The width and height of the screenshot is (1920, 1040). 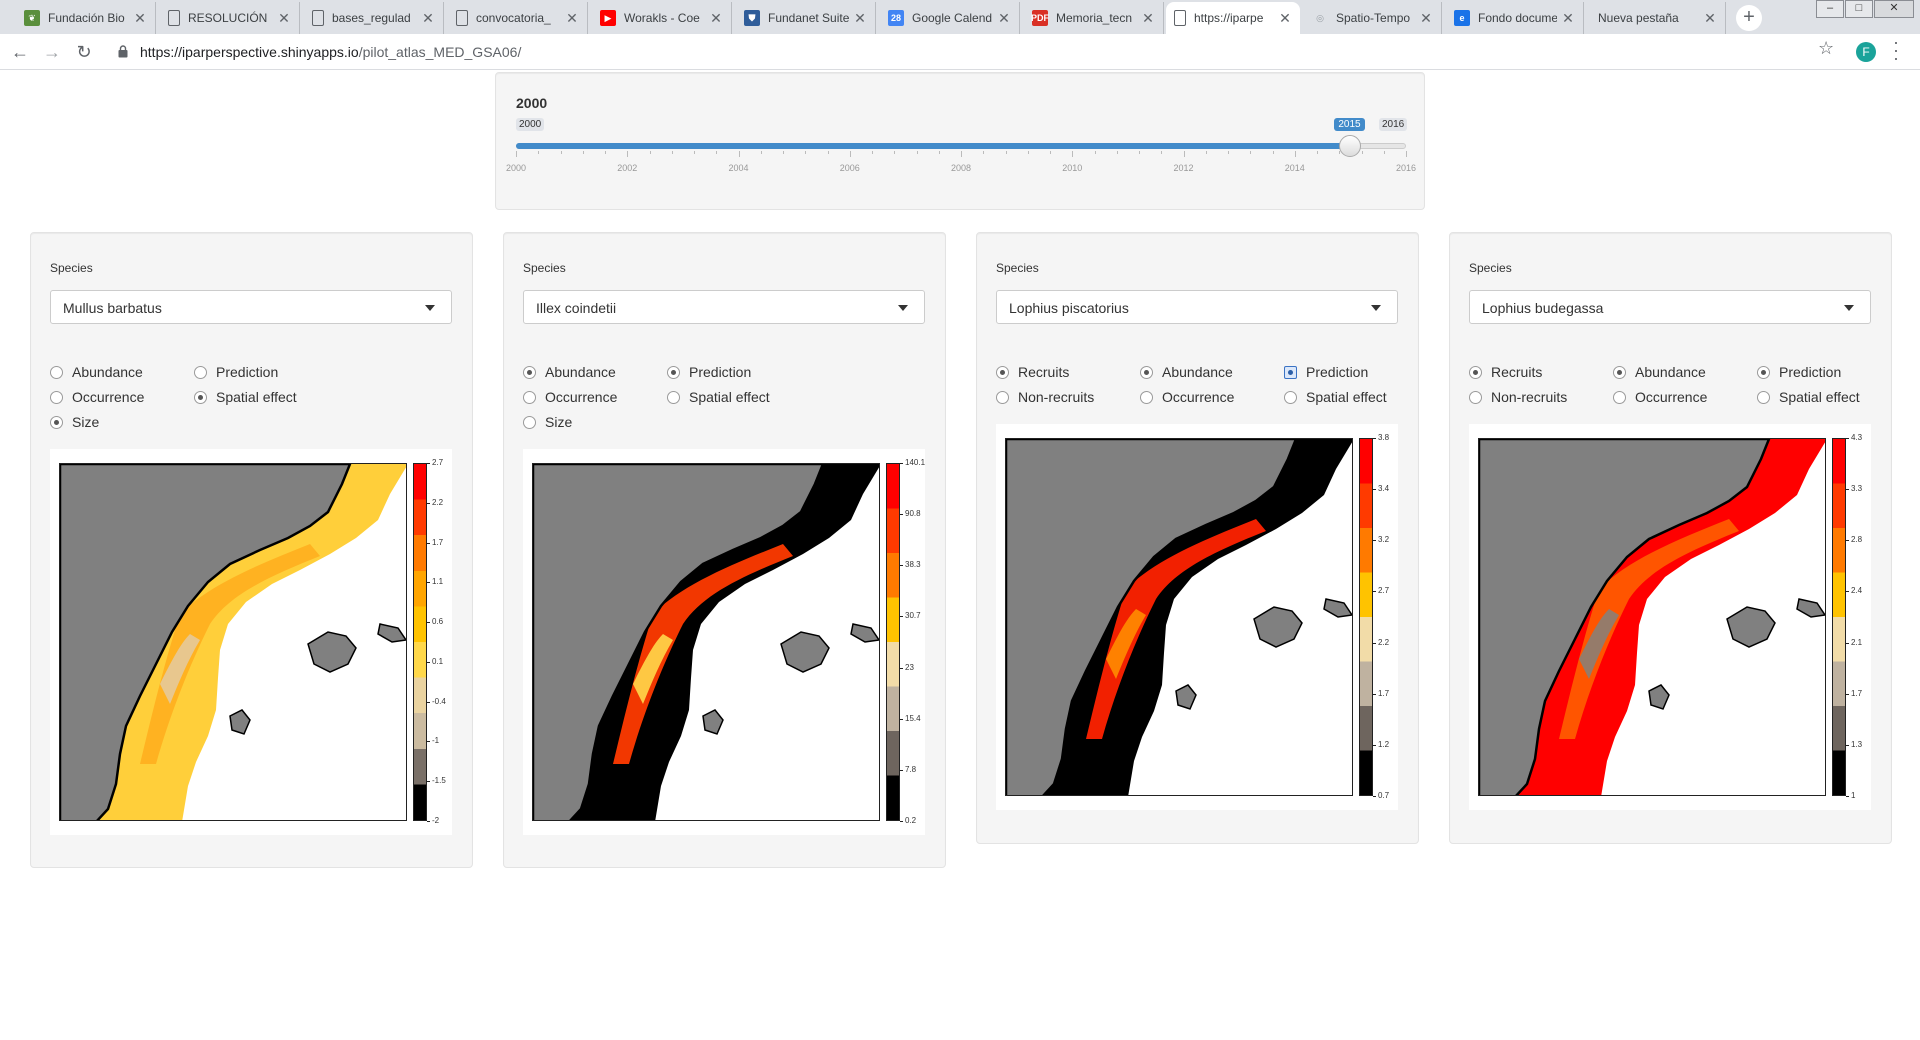 What do you see at coordinates (440, 52) in the screenshot?
I see `url-path: /pilot_atlas_MED_GSA06/` at bounding box center [440, 52].